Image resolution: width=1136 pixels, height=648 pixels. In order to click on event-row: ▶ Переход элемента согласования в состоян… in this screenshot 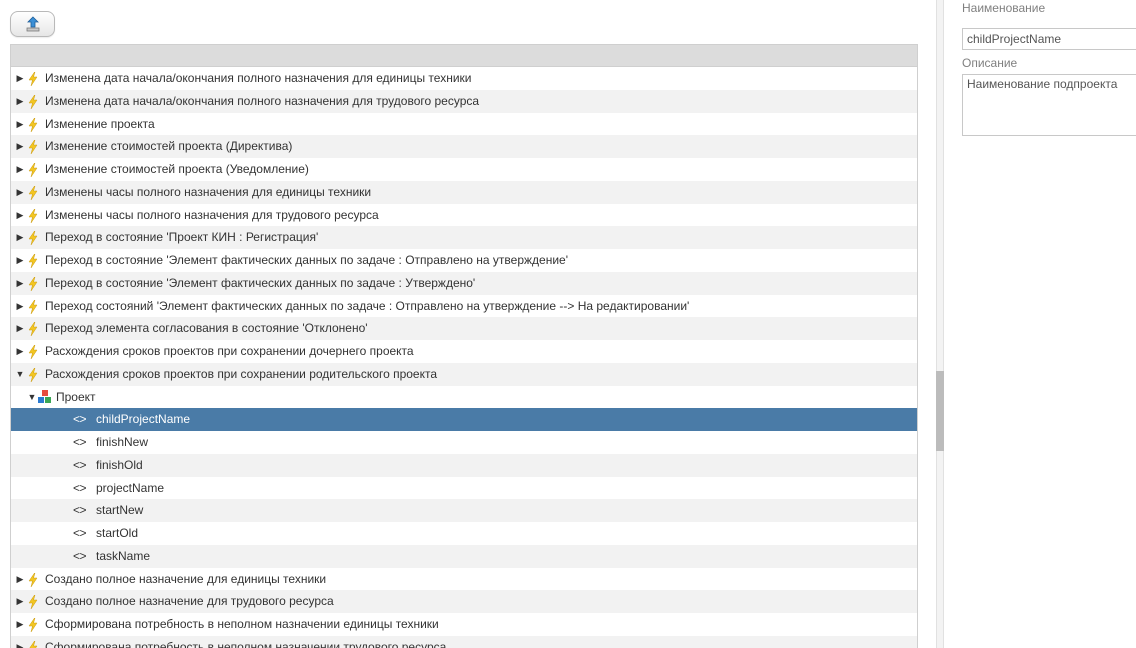, I will do `click(464, 328)`.